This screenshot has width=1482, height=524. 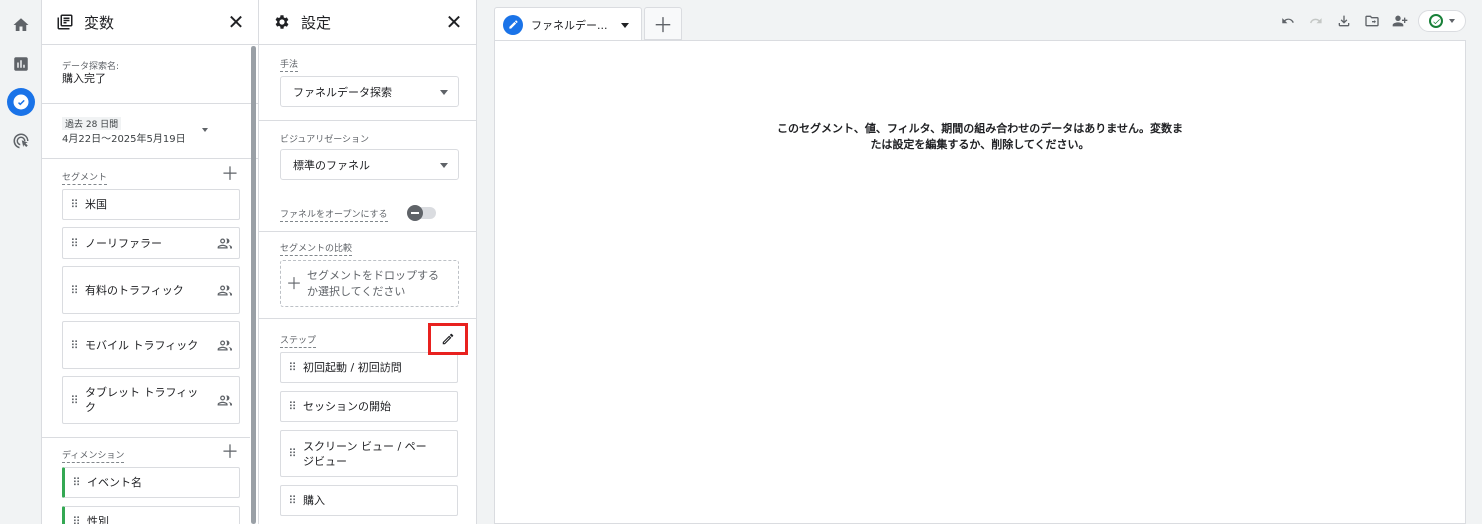 What do you see at coordinates (84, 78) in the screenshot?
I see `exploration-name-input: 購入完了` at bounding box center [84, 78].